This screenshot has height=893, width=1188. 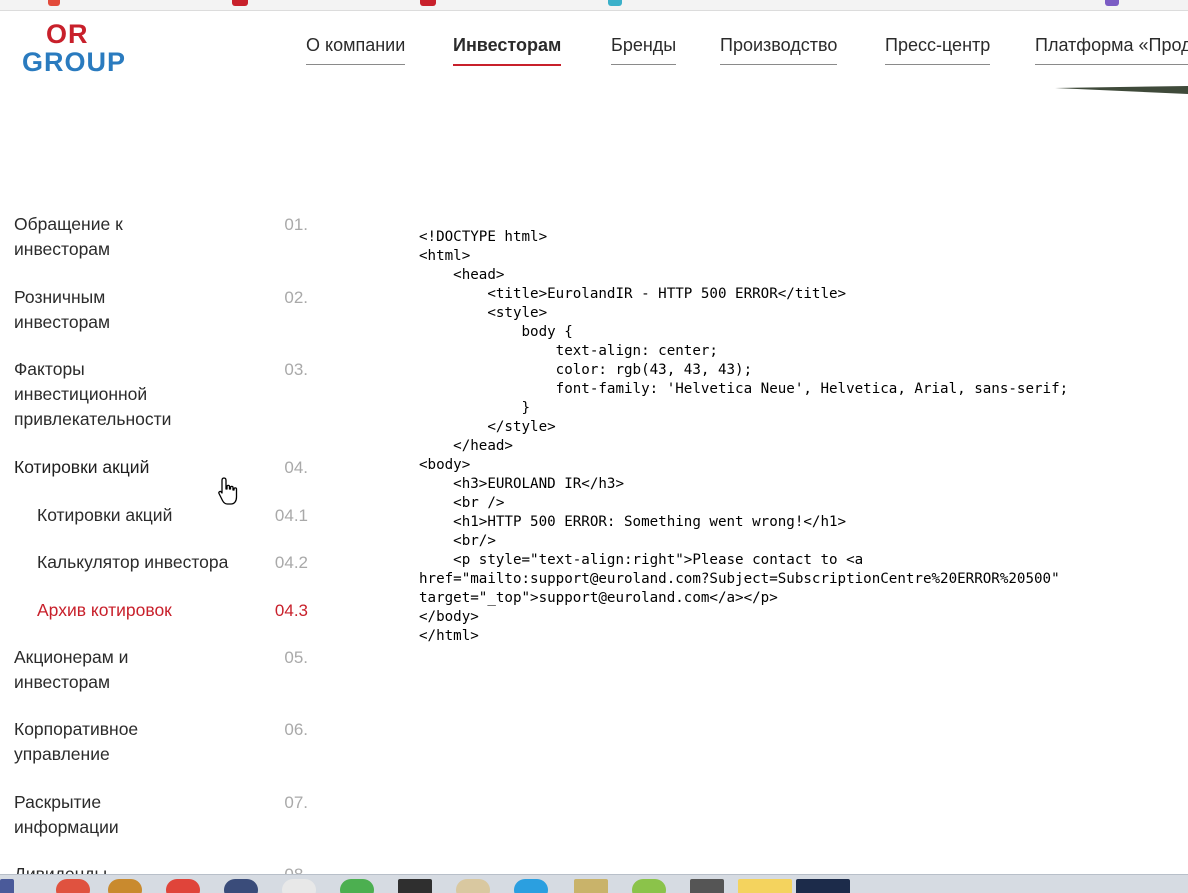 What do you see at coordinates (228, 491) in the screenshot?
I see `hand-pointer-icon` at bounding box center [228, 491].